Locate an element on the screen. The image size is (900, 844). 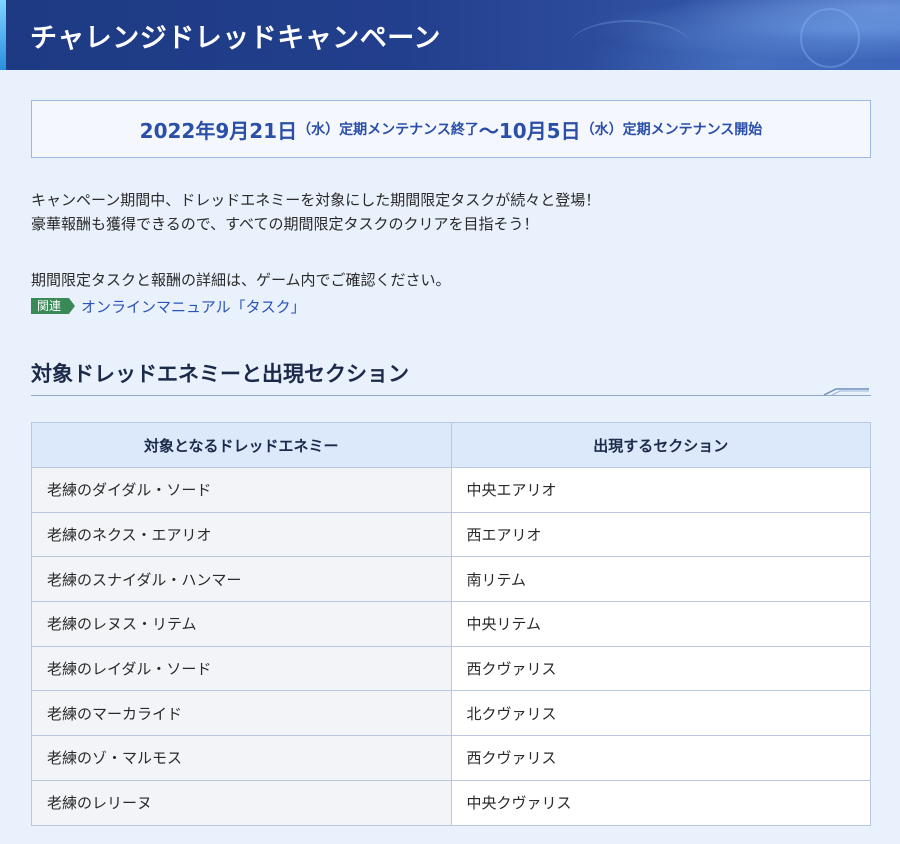
period-end-date: 10月5日 is located at coordinates (539, 130).